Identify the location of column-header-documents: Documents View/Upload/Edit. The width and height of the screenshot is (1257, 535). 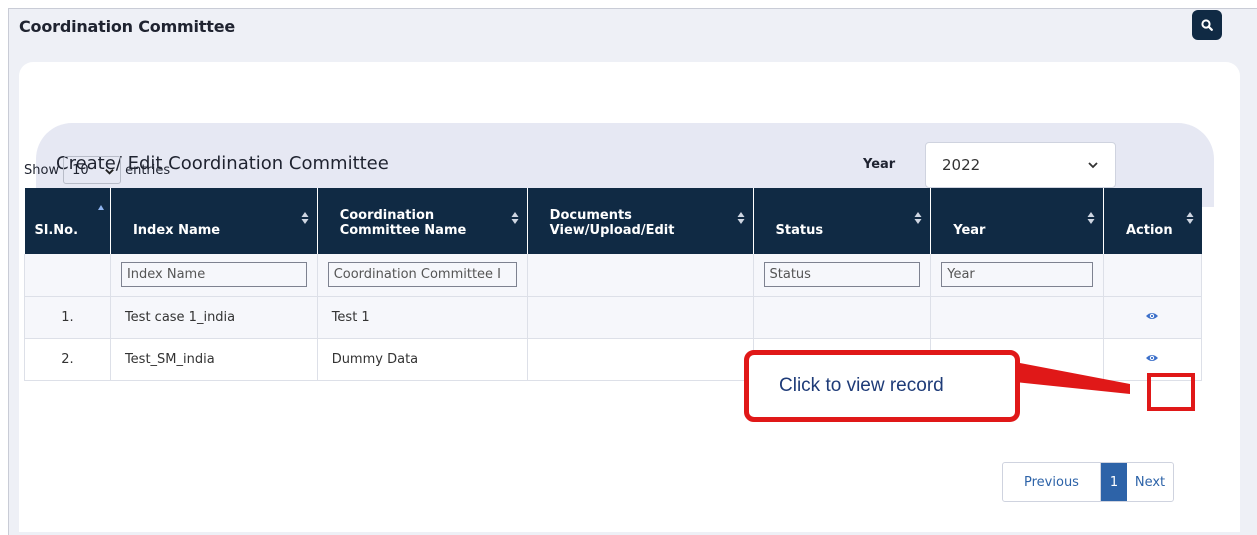
(640, 221).